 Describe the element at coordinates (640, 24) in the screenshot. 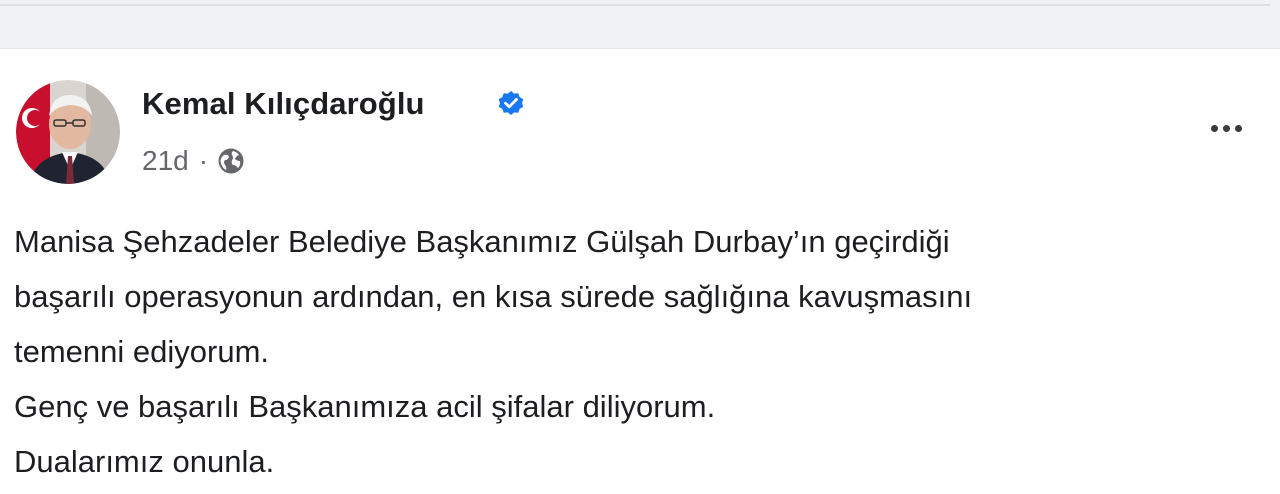

I see `feed-top-strip` at that location.